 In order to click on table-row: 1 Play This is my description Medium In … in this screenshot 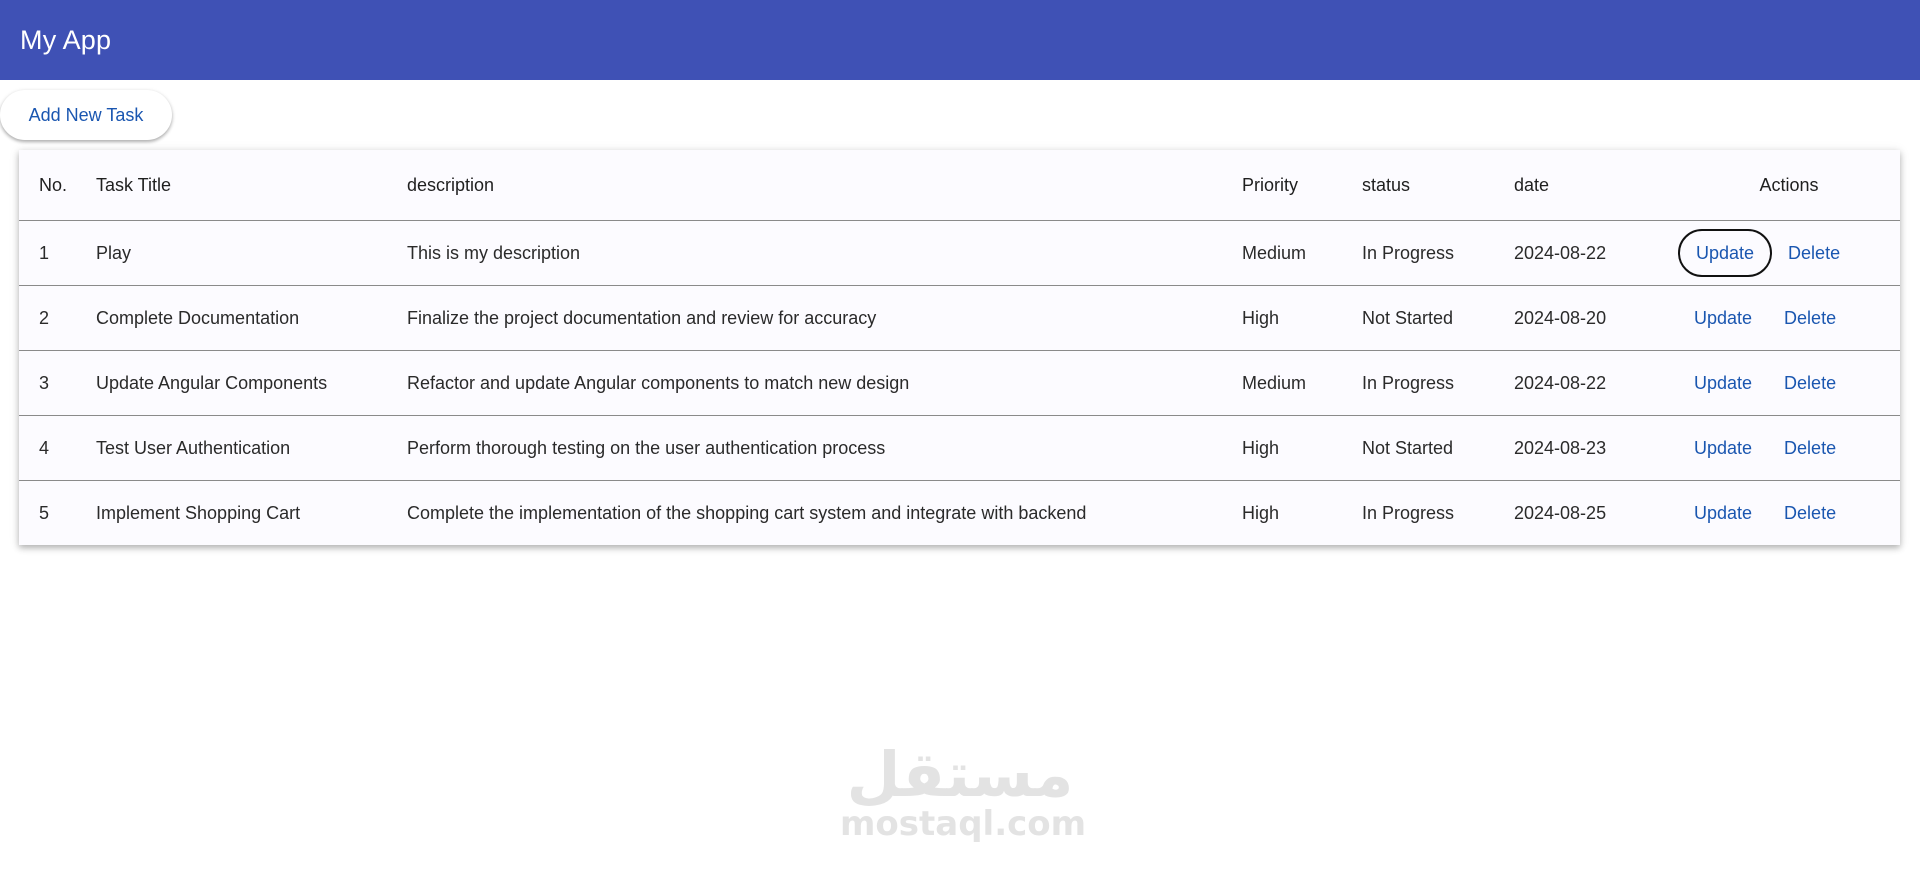, I will do `click(959, 253)`.